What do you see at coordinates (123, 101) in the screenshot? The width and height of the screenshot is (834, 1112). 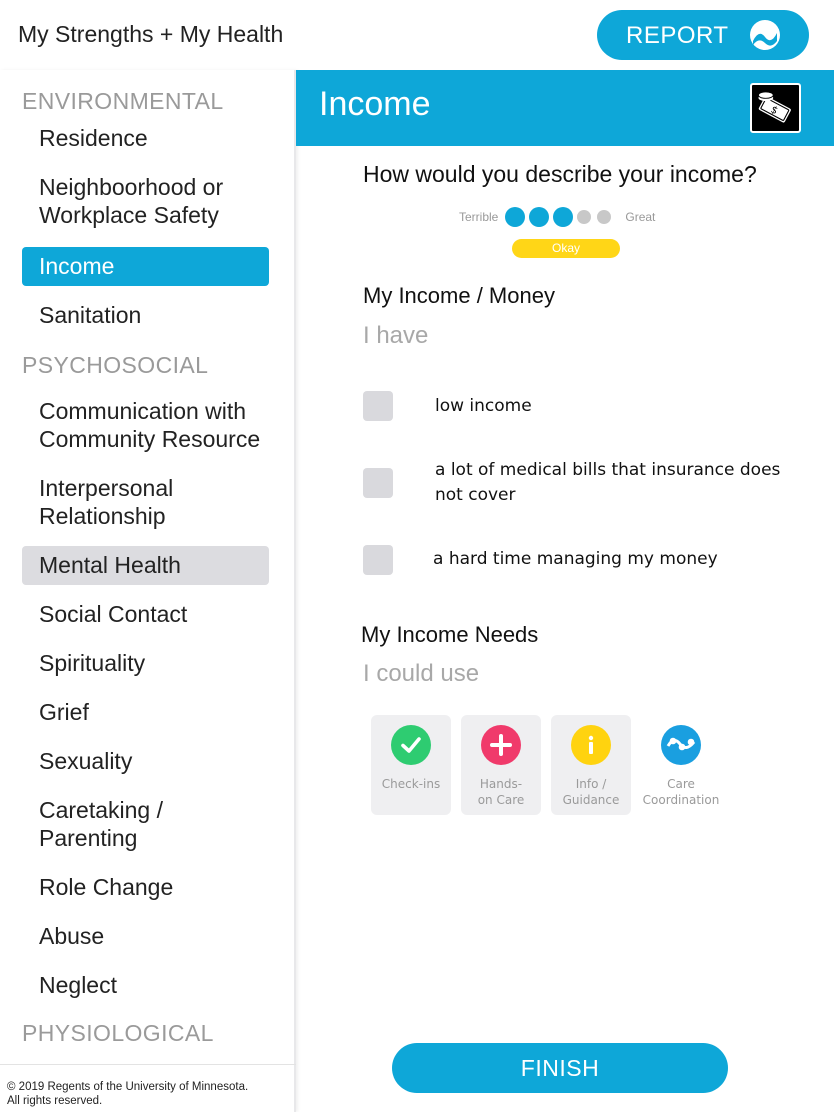 I see `section-environmental: ENVIRONMENTAL` at bounding box center [123, 101].